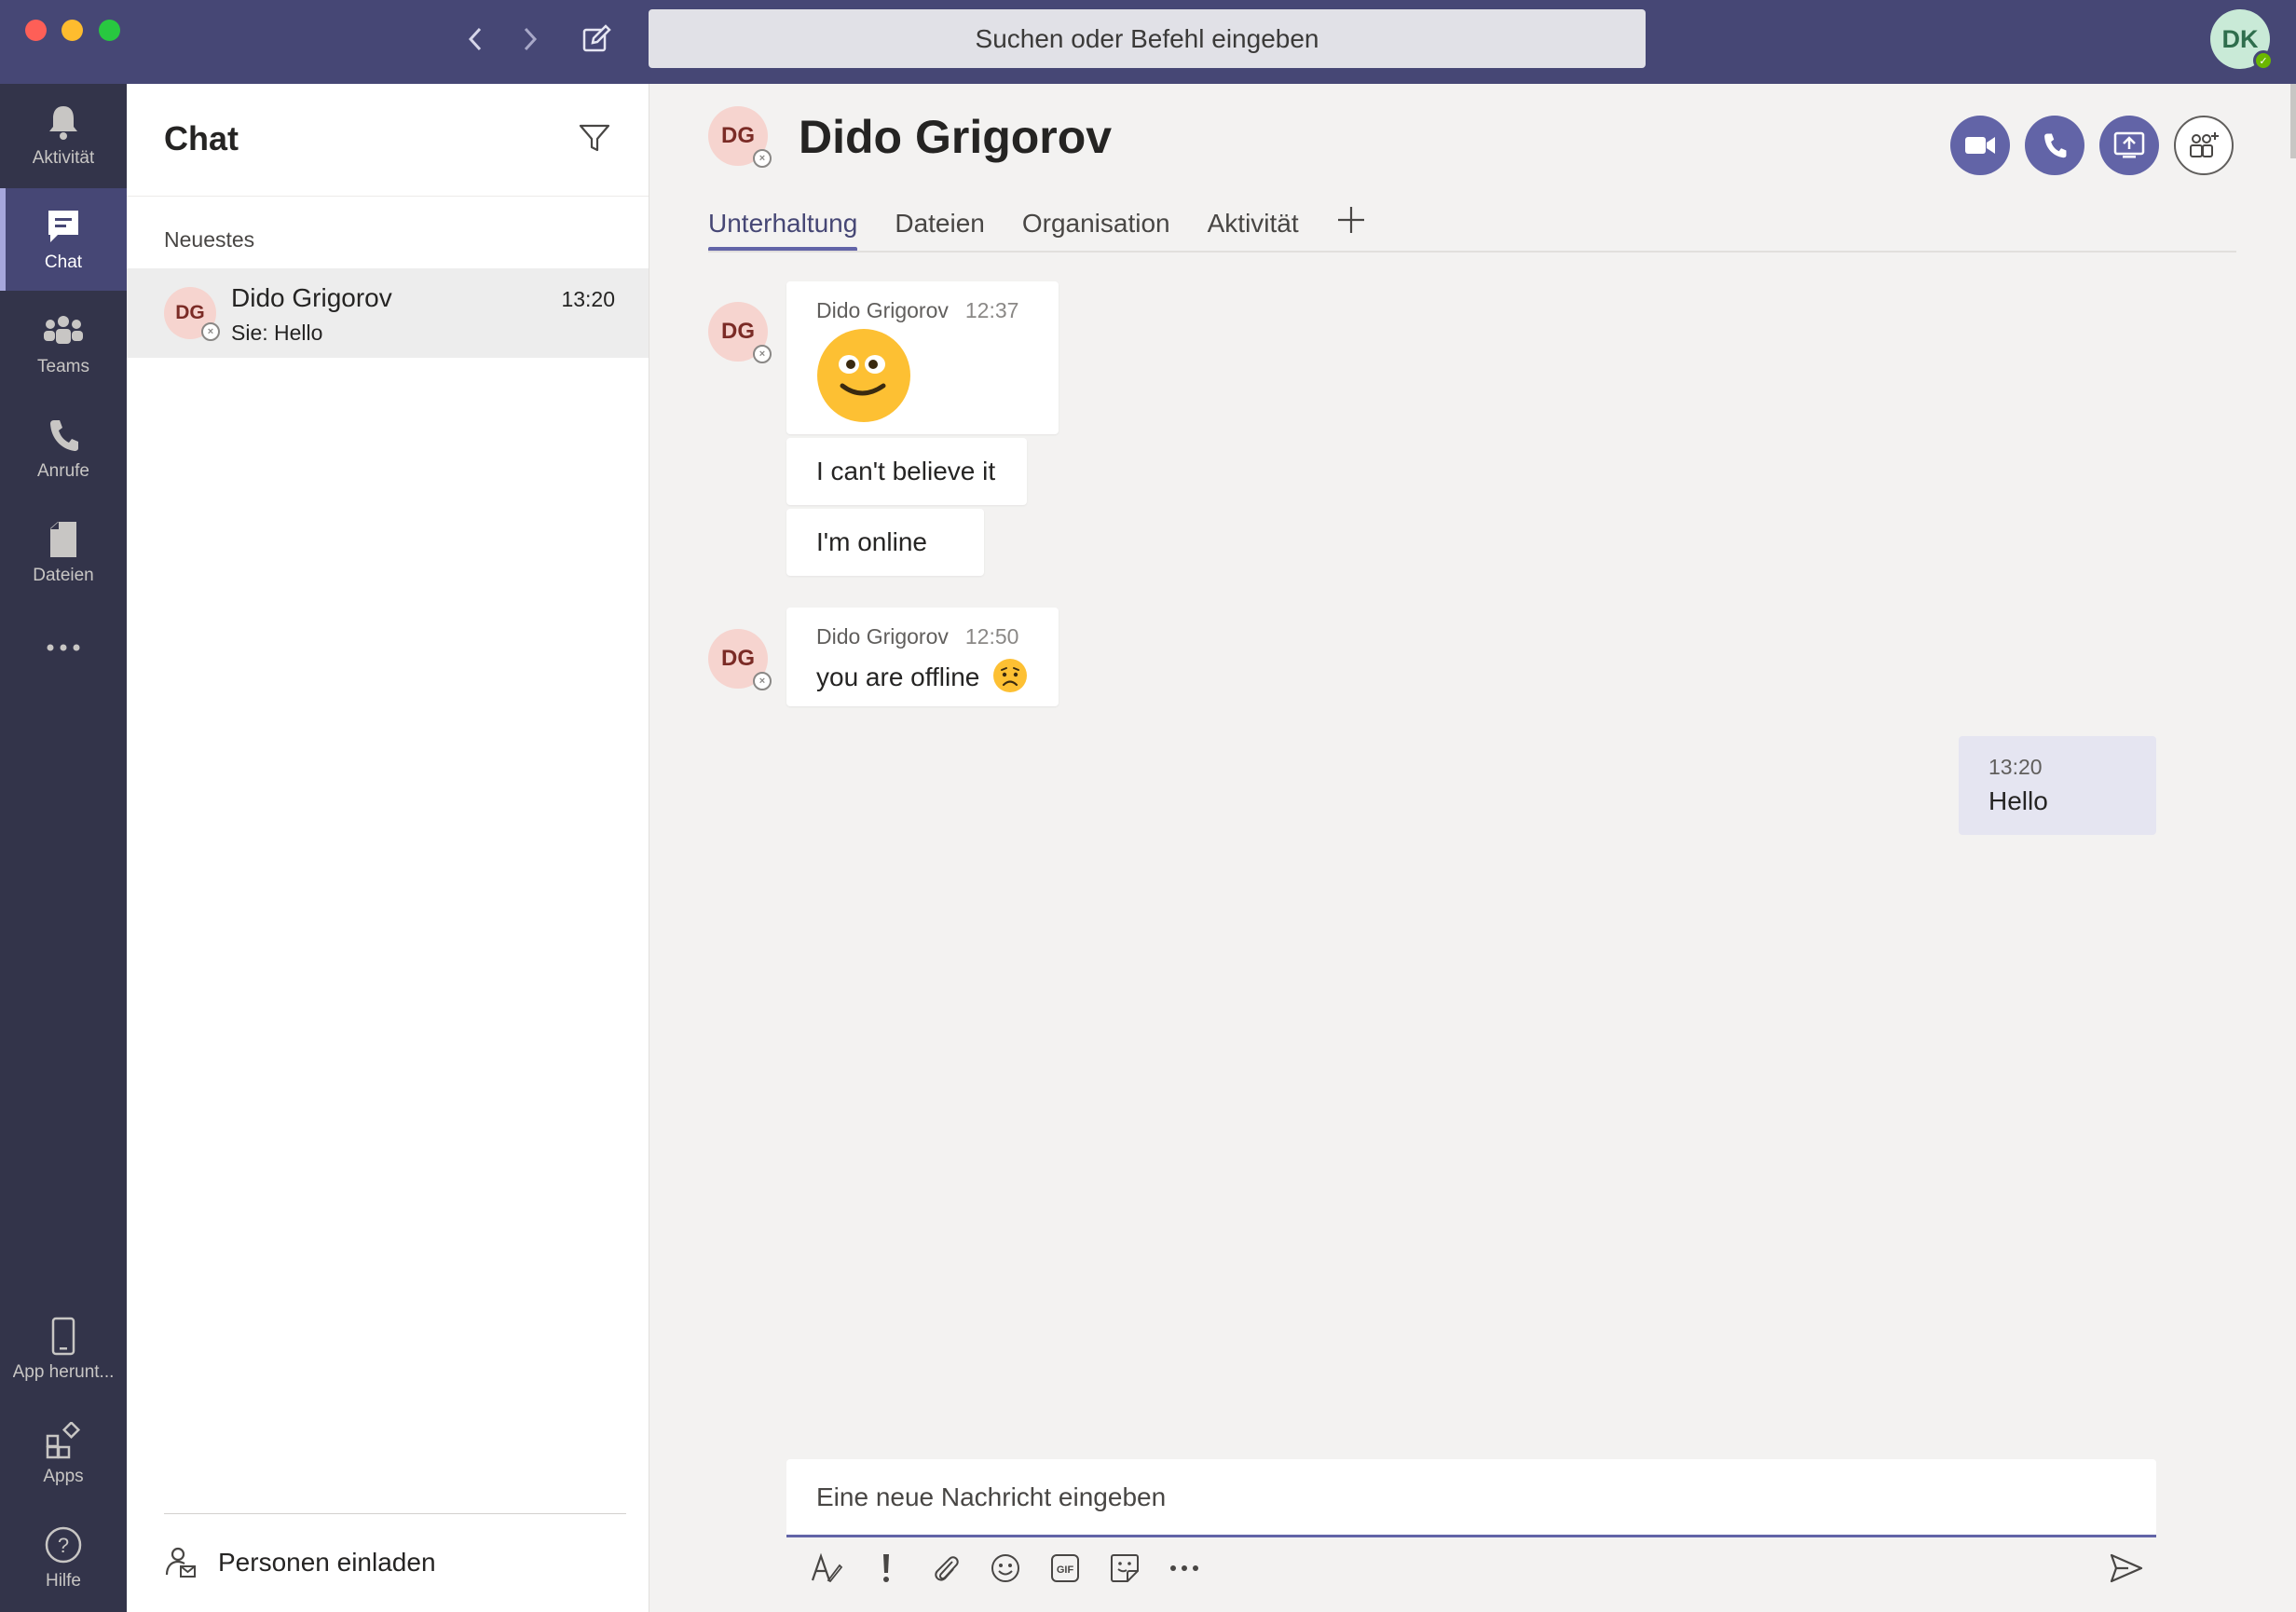 This screenshot has width=2296, height=1612. What do you see at coordinates (388, 313) in the screenshot?
I see `chat-list-item: DG × Dido Grigorov 13:20 Sie: Hello` at bounding box center [388, 313].